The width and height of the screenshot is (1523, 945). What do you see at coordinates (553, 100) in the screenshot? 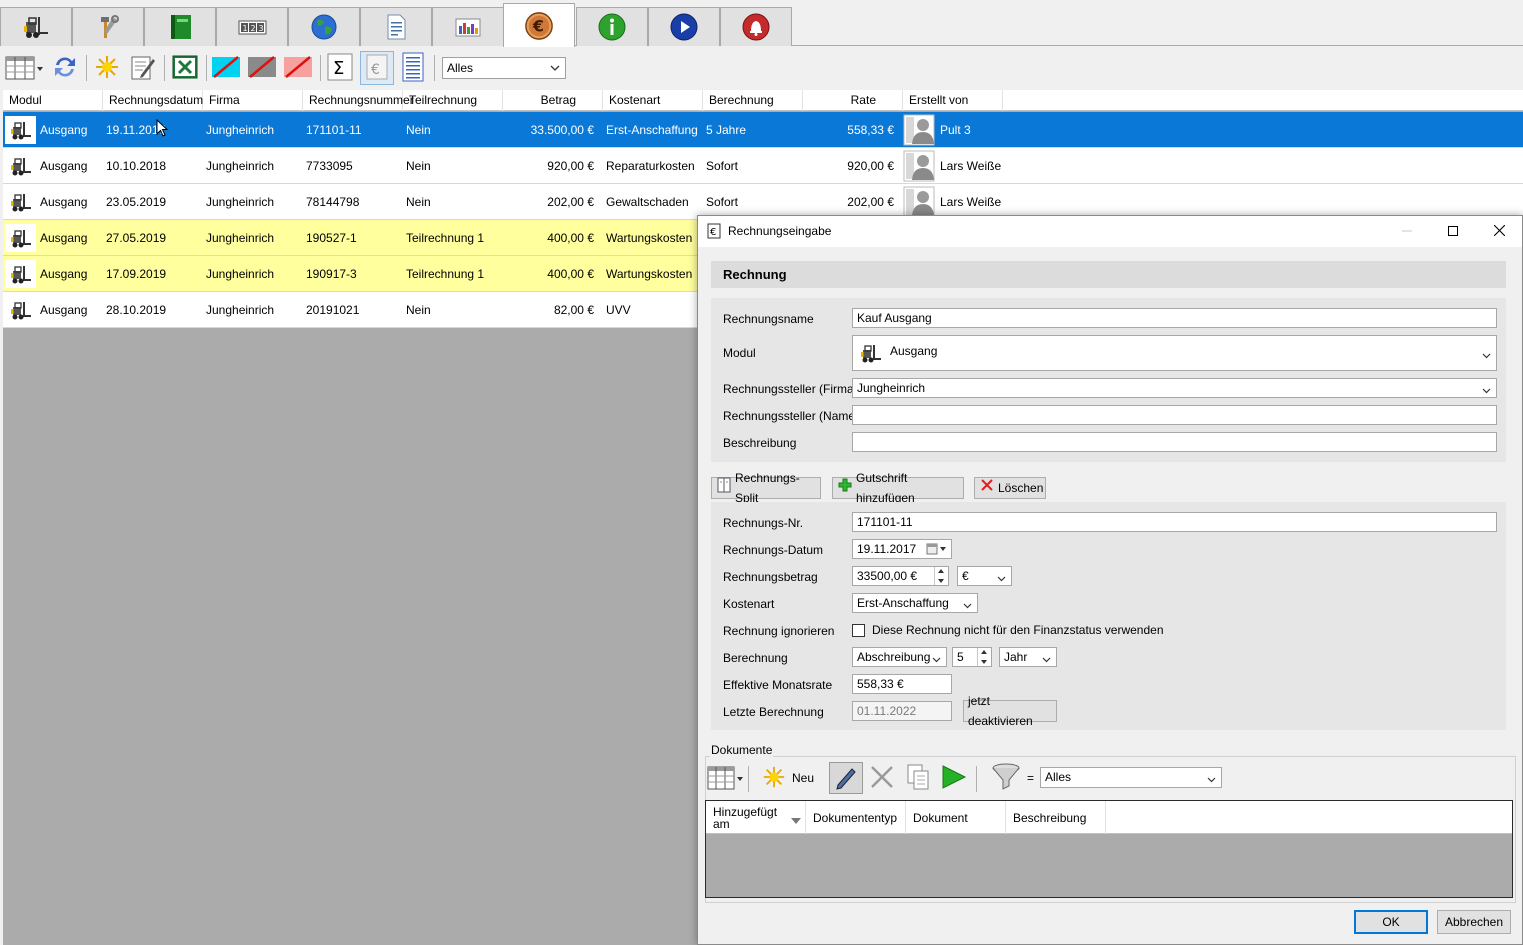
I see `column-header-betrag: Betrag` at bounding box center [553, 100].